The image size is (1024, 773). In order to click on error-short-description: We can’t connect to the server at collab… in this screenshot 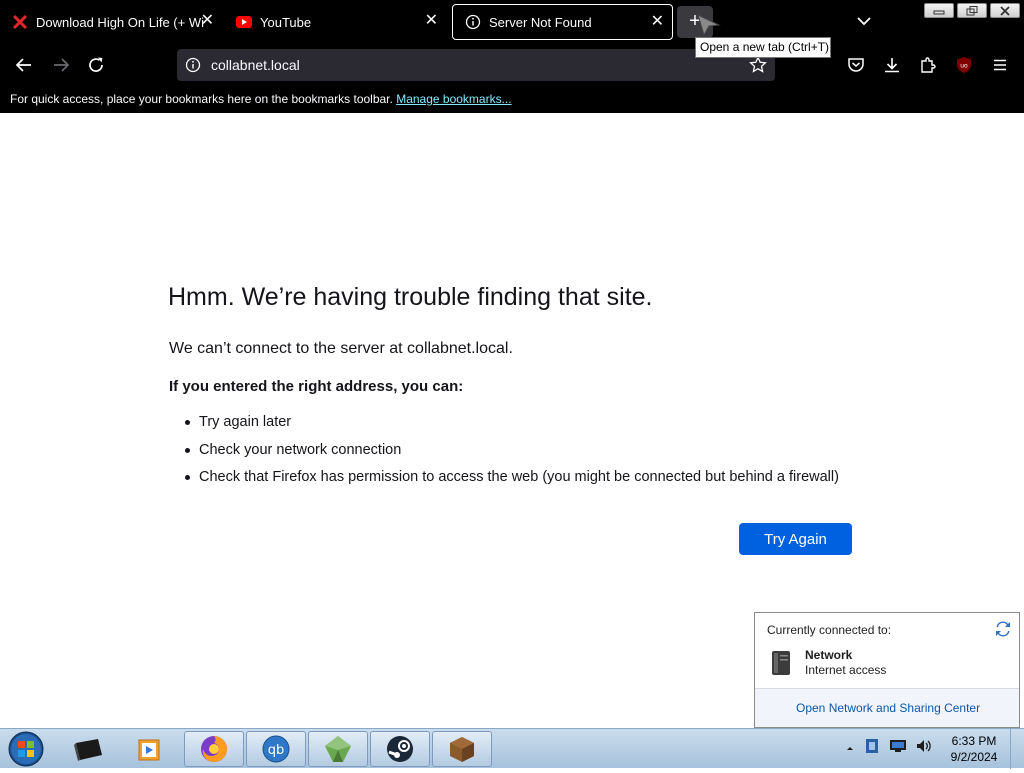, I will do `click(341, 348)`.